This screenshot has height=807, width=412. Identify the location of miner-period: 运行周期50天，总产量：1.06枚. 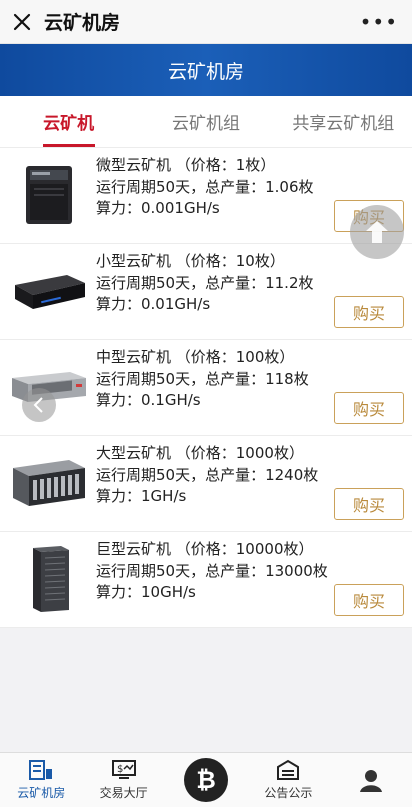
(205, 187).